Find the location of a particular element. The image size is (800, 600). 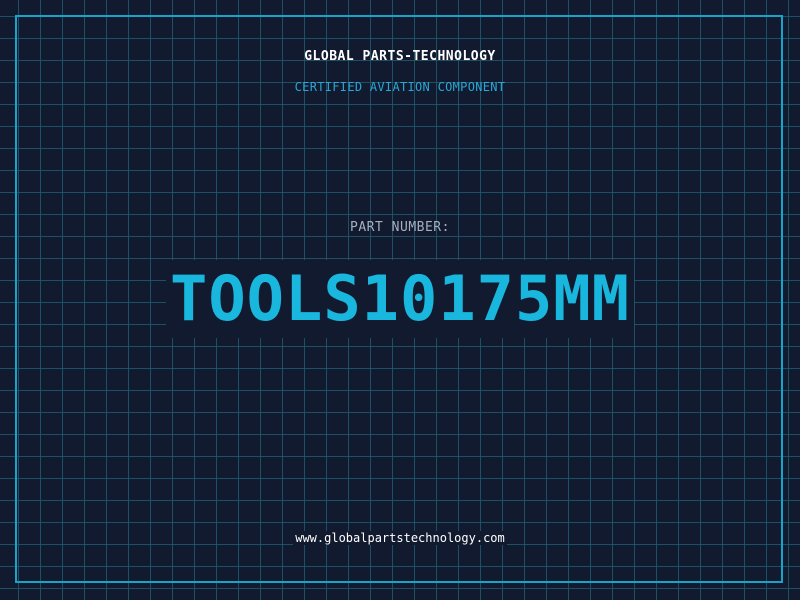

website-footer: www.globalpartstechnology.com is located at coordinates (400, 538).